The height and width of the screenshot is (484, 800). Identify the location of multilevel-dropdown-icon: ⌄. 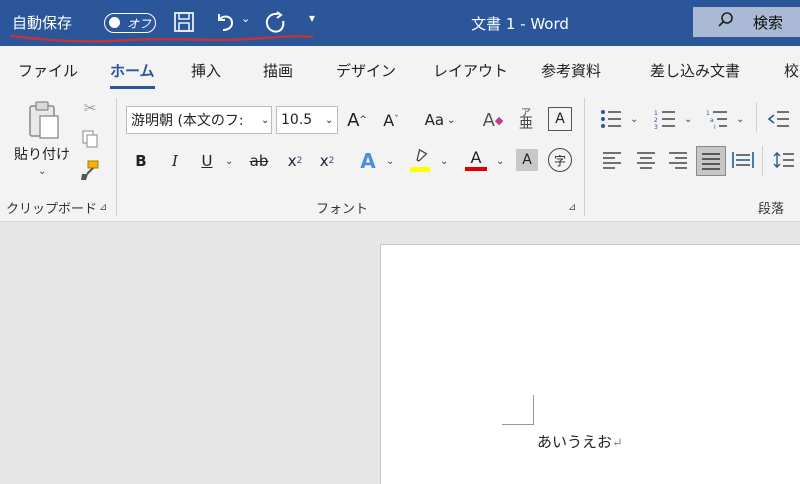
(740, 119).